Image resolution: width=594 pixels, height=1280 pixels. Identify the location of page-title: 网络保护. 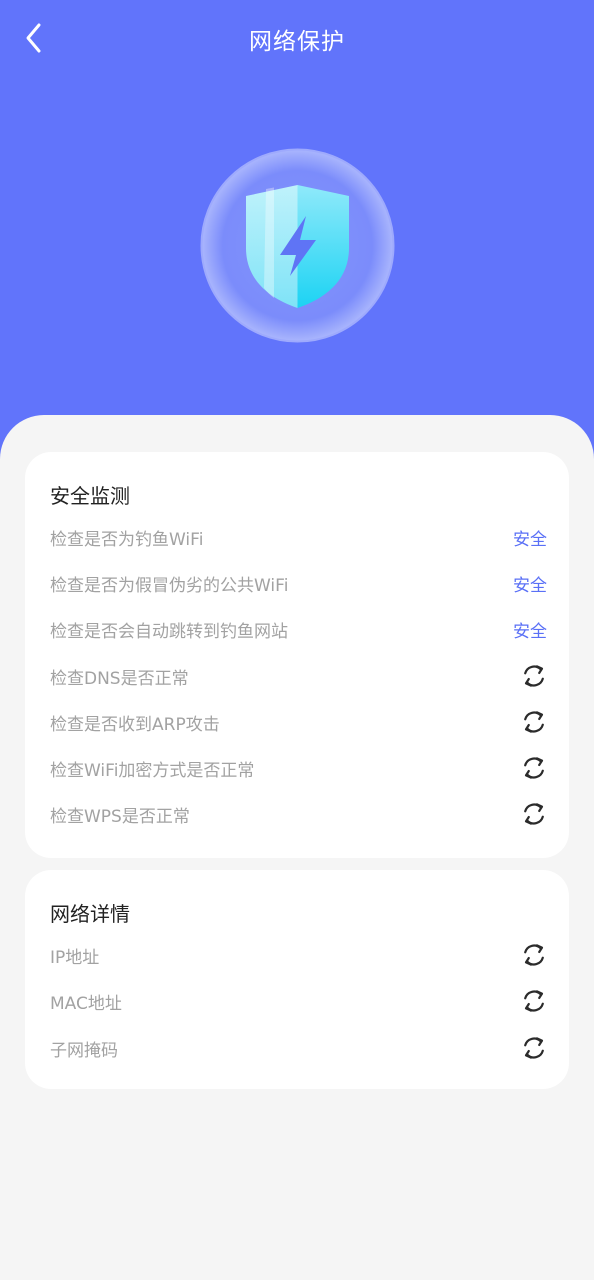
(297, 42).